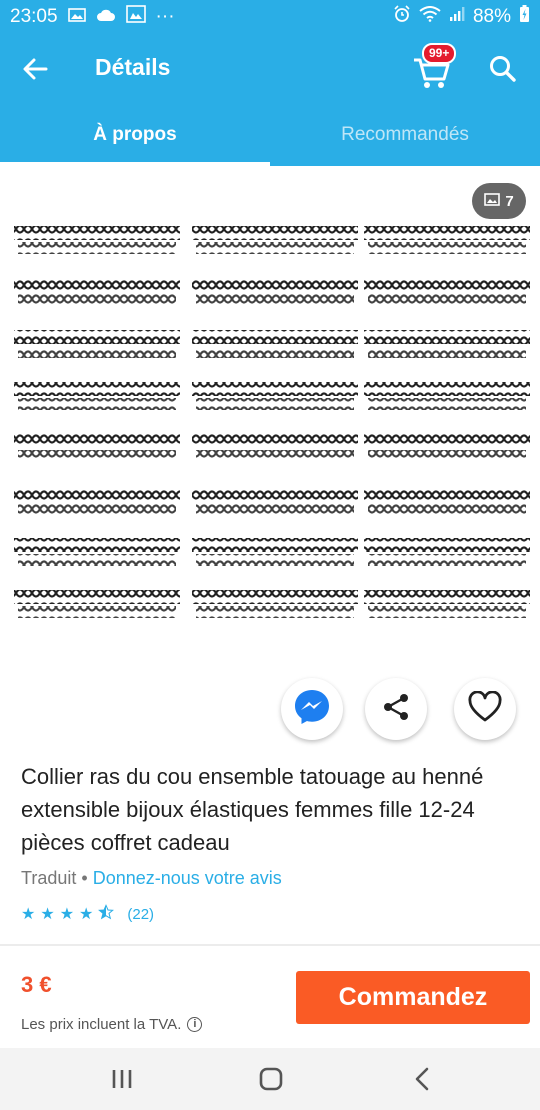 The width and height of the screenshot is (540, 1110). I want to click on cart-badge: 99+, so click(439, 53).